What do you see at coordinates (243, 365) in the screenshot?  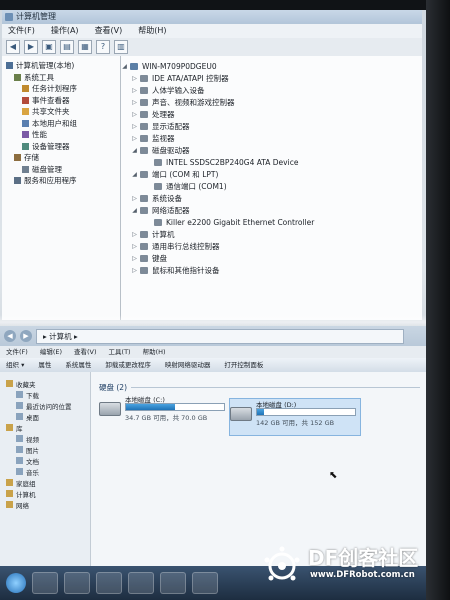 I see `command-button: 打开控制面板` at bounding box center [243, 365].